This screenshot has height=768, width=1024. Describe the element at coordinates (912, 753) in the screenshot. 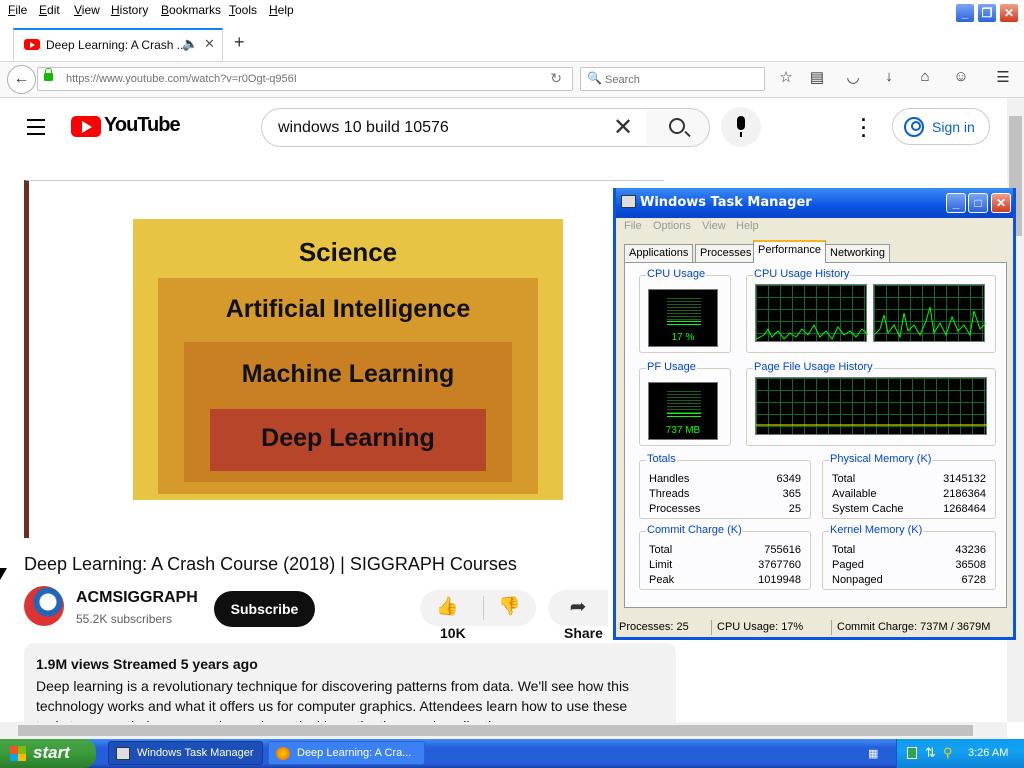

I see `task-manager-tray-icon` at that location.